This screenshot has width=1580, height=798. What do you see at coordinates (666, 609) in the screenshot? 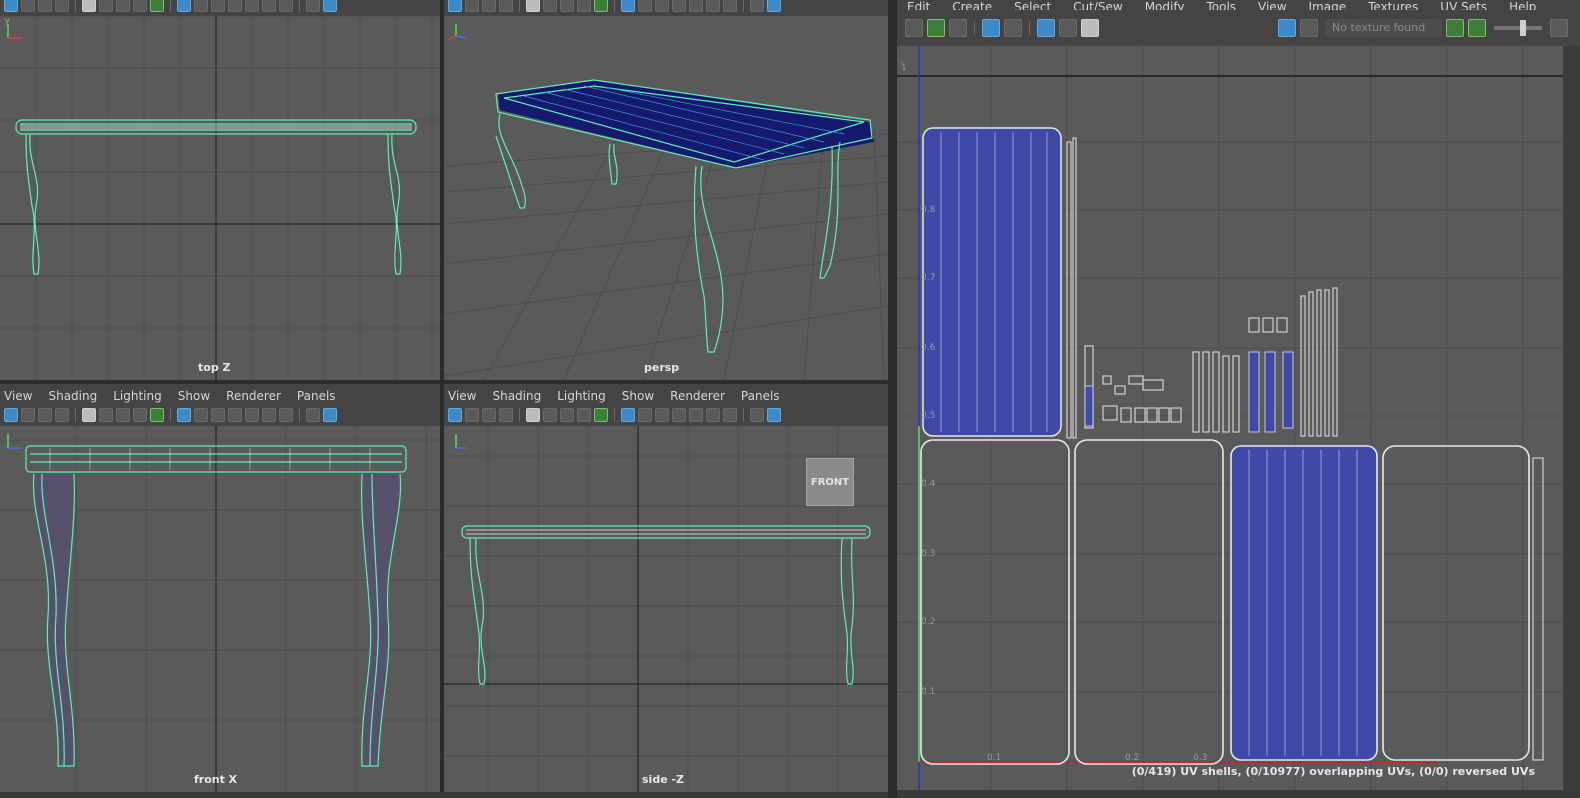
I see `viewport-side: FRONT side -Z` at bounding box center [666, 609].